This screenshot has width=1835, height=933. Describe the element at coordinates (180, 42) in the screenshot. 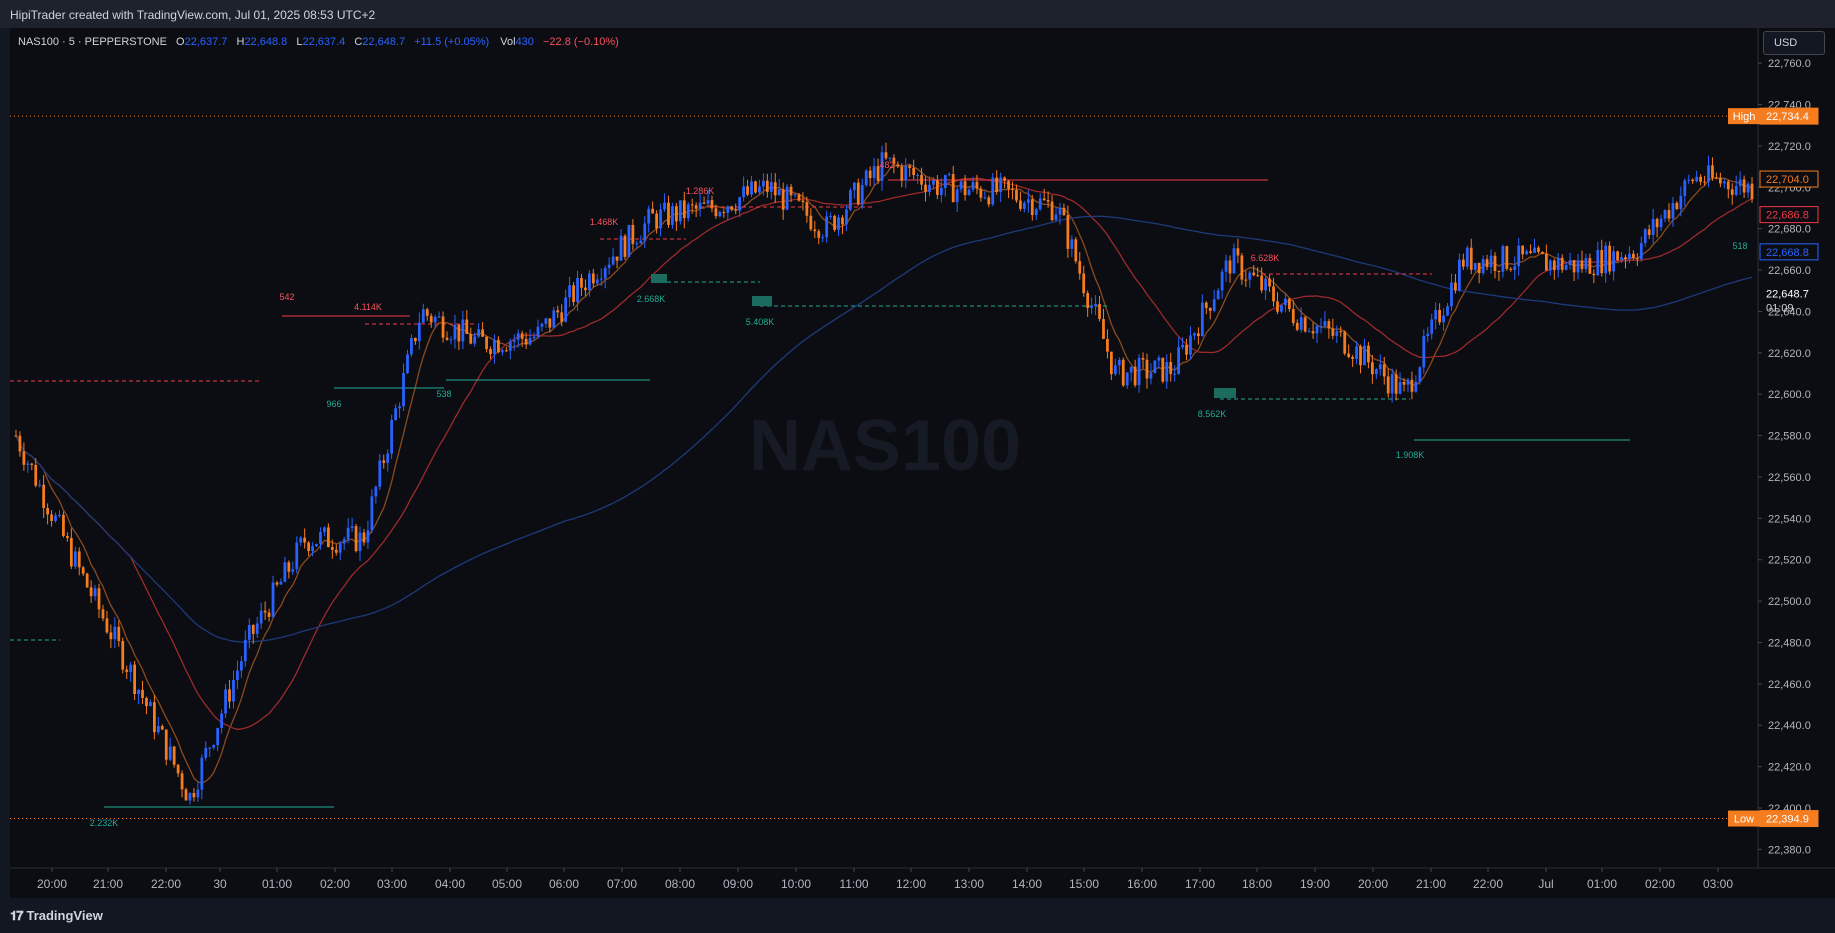

I see `open-label: O` at that location.